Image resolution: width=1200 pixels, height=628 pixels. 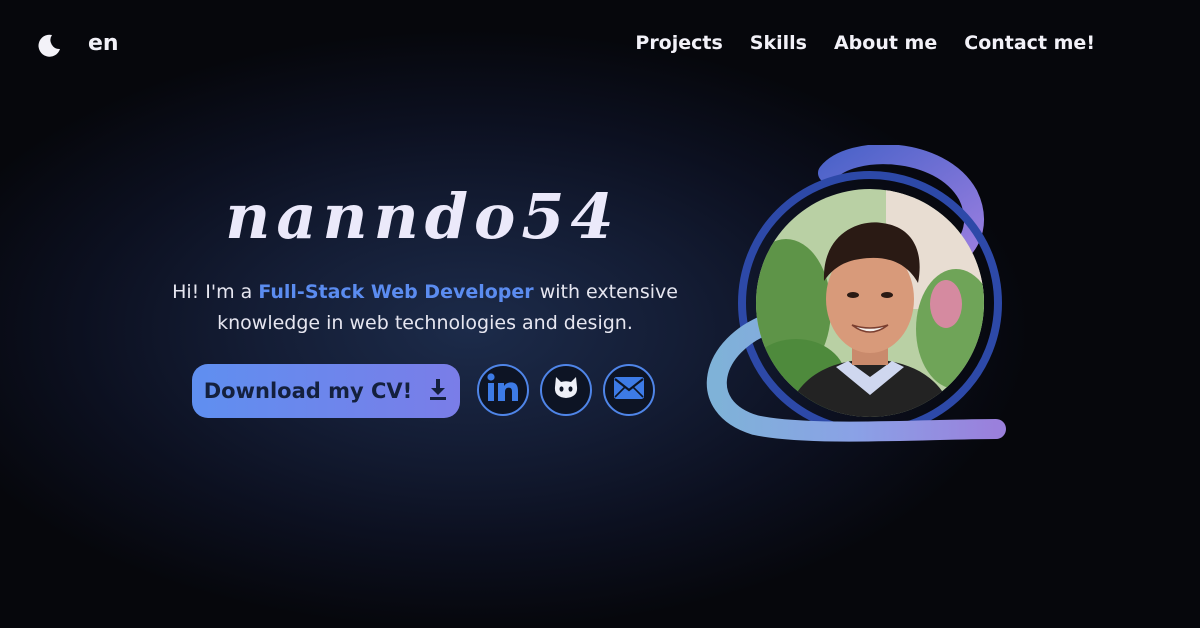 I want to click on avatar-section, so click(x=860, y=299).